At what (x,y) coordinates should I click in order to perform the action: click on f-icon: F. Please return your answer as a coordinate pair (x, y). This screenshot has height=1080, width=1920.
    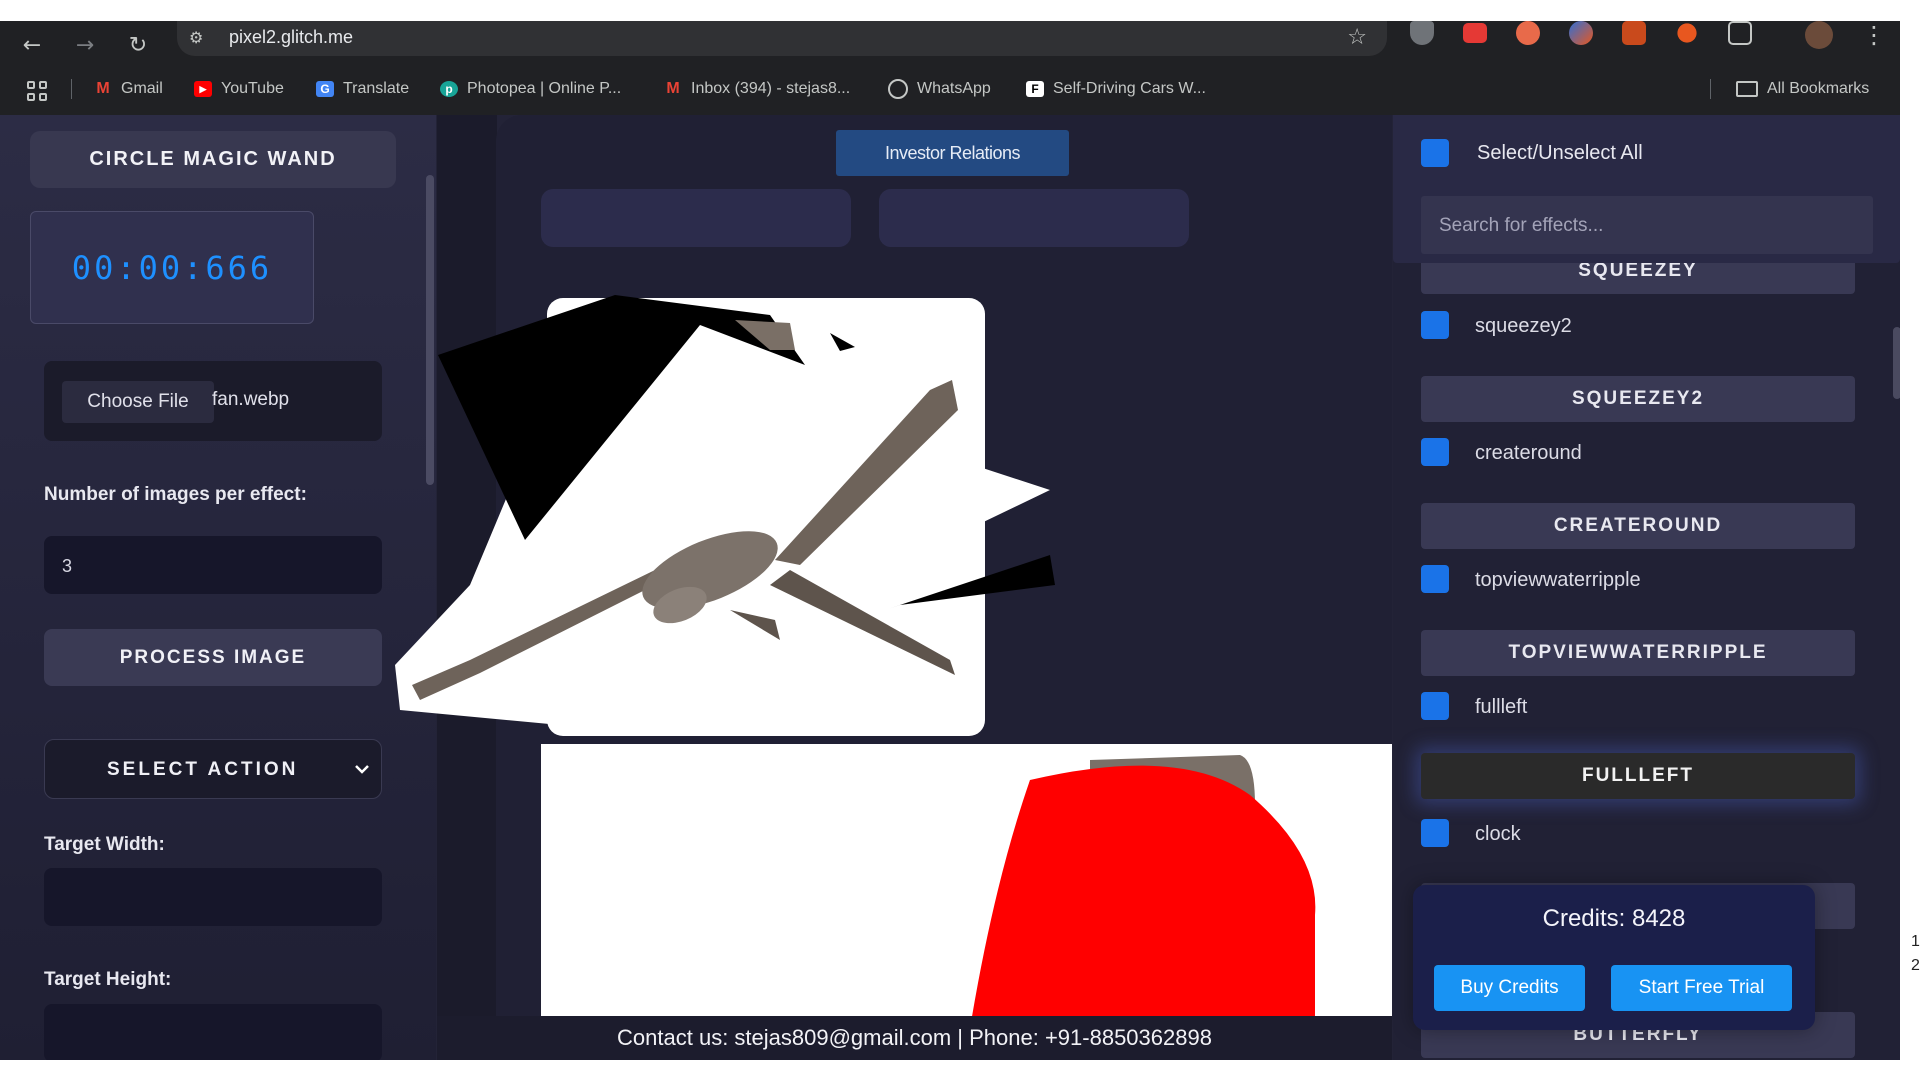
    Looking at the image, I should click on (1035, 89).